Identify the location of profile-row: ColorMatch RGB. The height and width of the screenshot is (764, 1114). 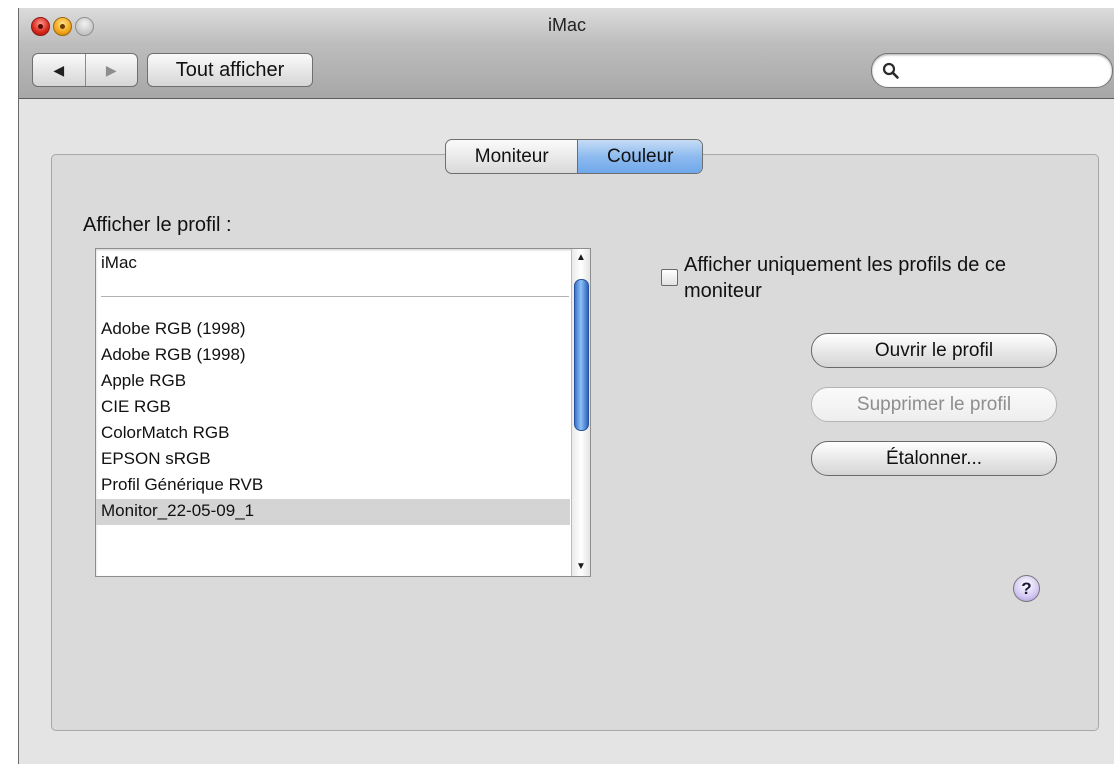
(333, 434).